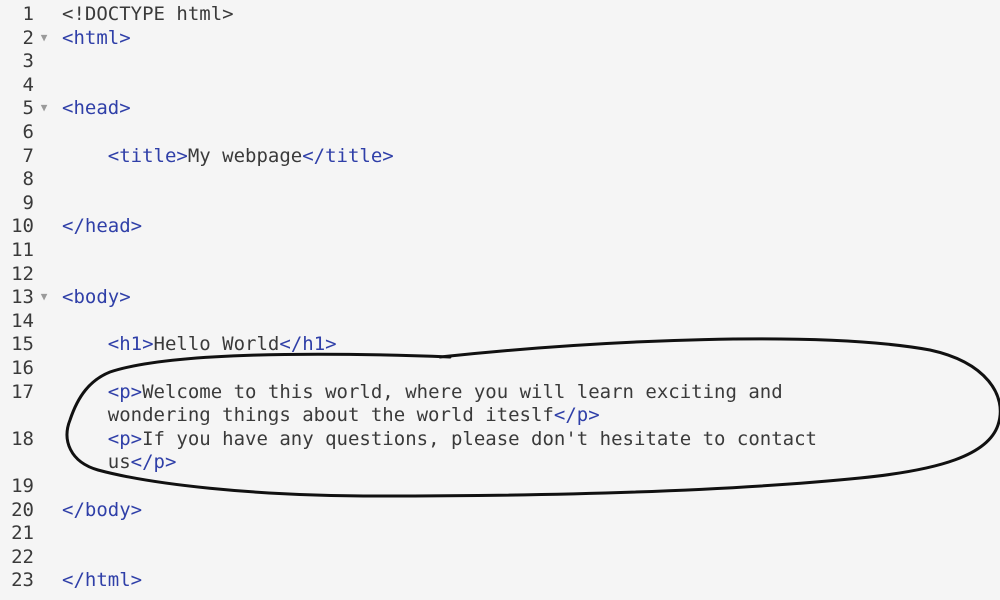  I want to click on line-number: 21, so click(22, 533).